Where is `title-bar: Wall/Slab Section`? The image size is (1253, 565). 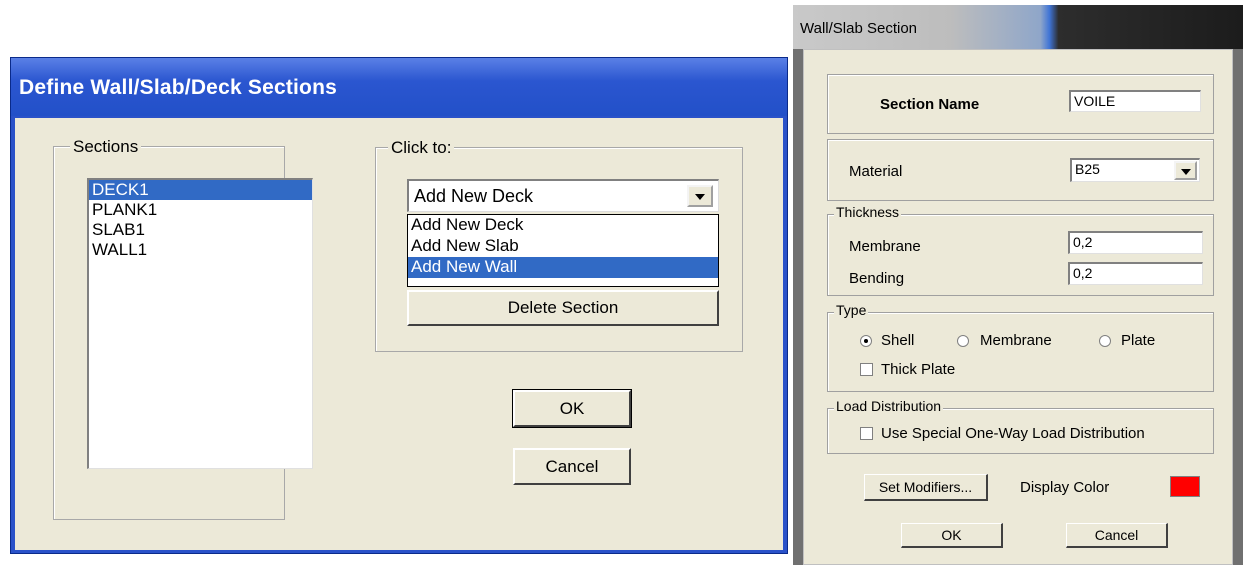
title-bar: Wall/Slab Section is located at coordinates (1018, 27).